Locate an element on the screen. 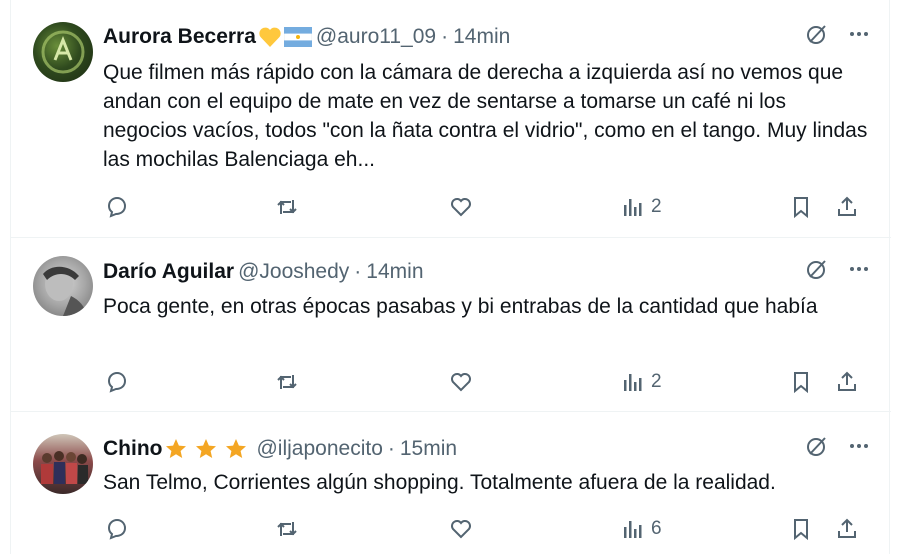  views-button: 6 is located at coordinates (641, 529).